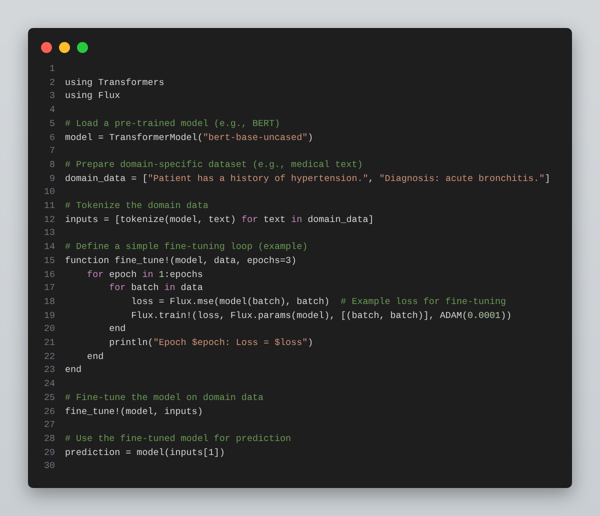  What do you see at coordinates (307, 179) in the screenshot?
I see `code-line: domain_data = ["Patient has a history of hypertension.", "Diagnosis: acute bronchitis."]` at bounding box center [307, 179].